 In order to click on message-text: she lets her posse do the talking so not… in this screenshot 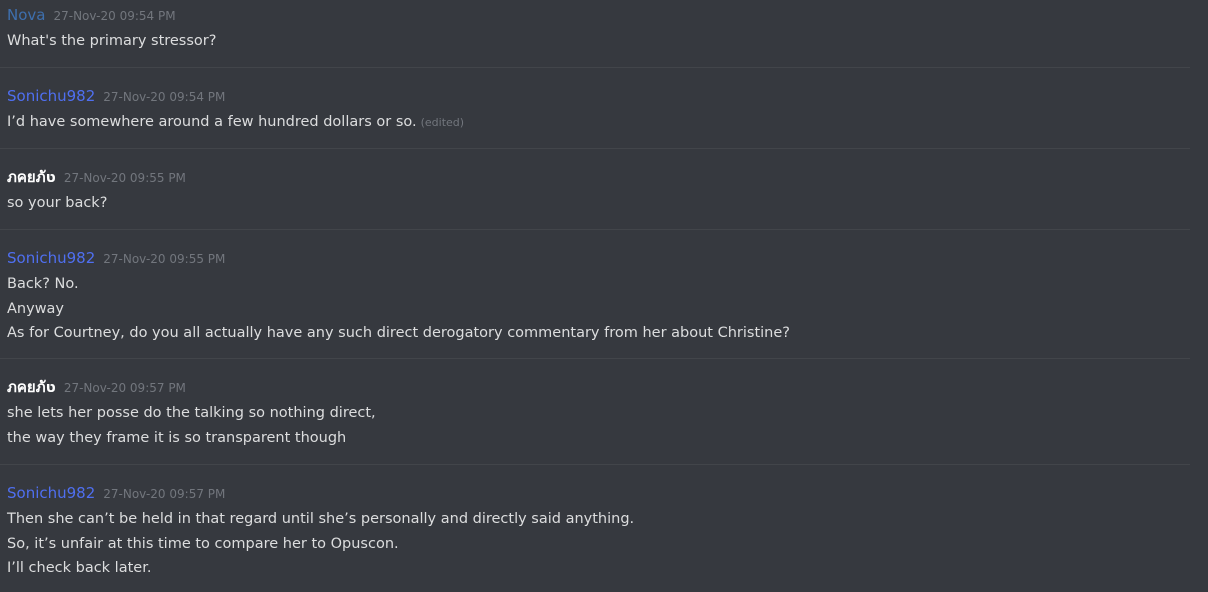, I will do `click(191, 413)`.